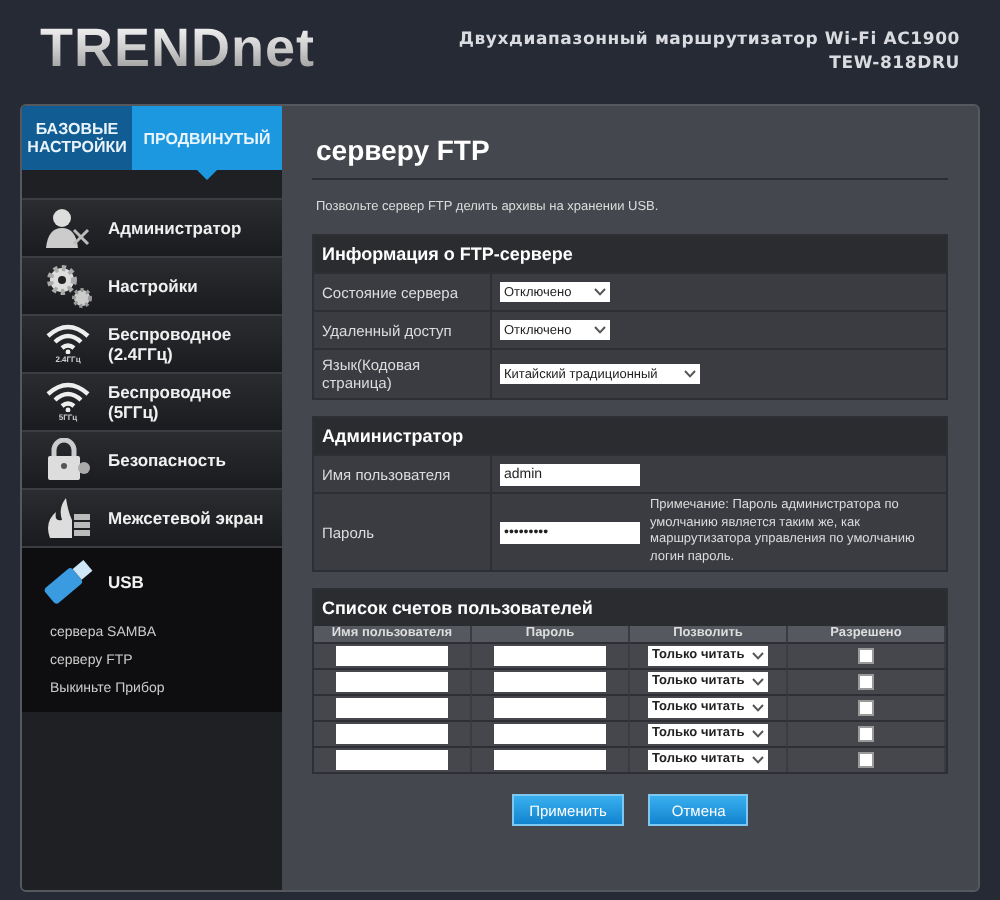  What do you see at coordinates (630, 143) in the screenshot?
I see `page-title: серверу FTP` at bounding box center [630, 143].